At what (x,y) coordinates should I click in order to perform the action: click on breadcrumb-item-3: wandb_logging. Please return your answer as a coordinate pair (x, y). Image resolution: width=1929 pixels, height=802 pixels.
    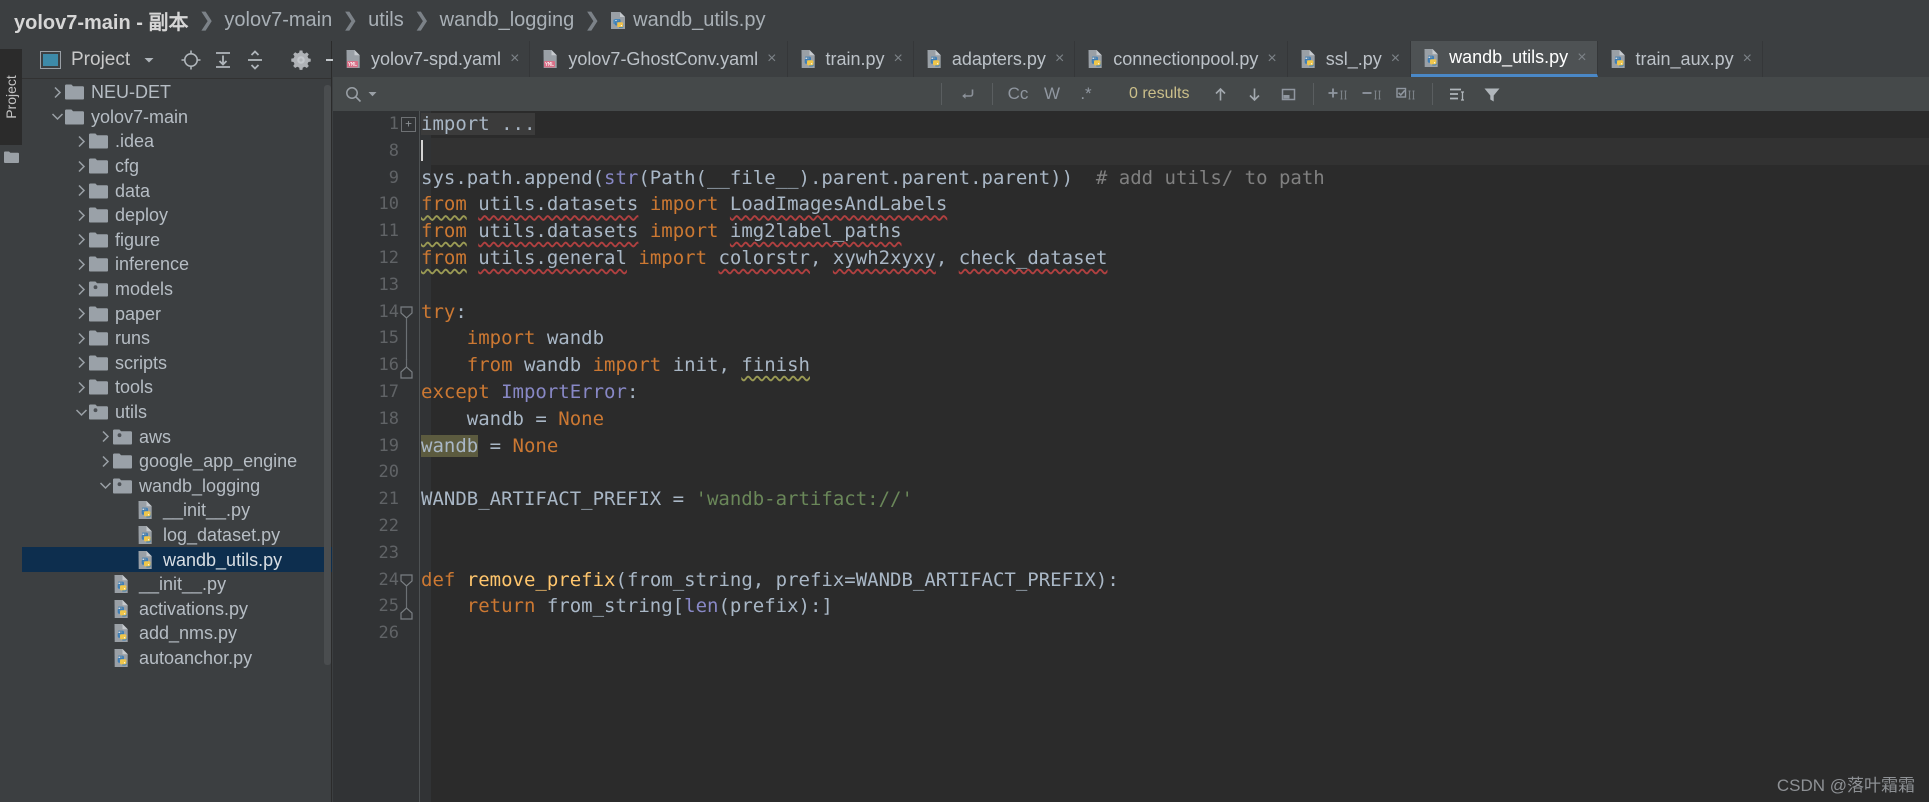
    Looking at the image, I should click on (507, 20).